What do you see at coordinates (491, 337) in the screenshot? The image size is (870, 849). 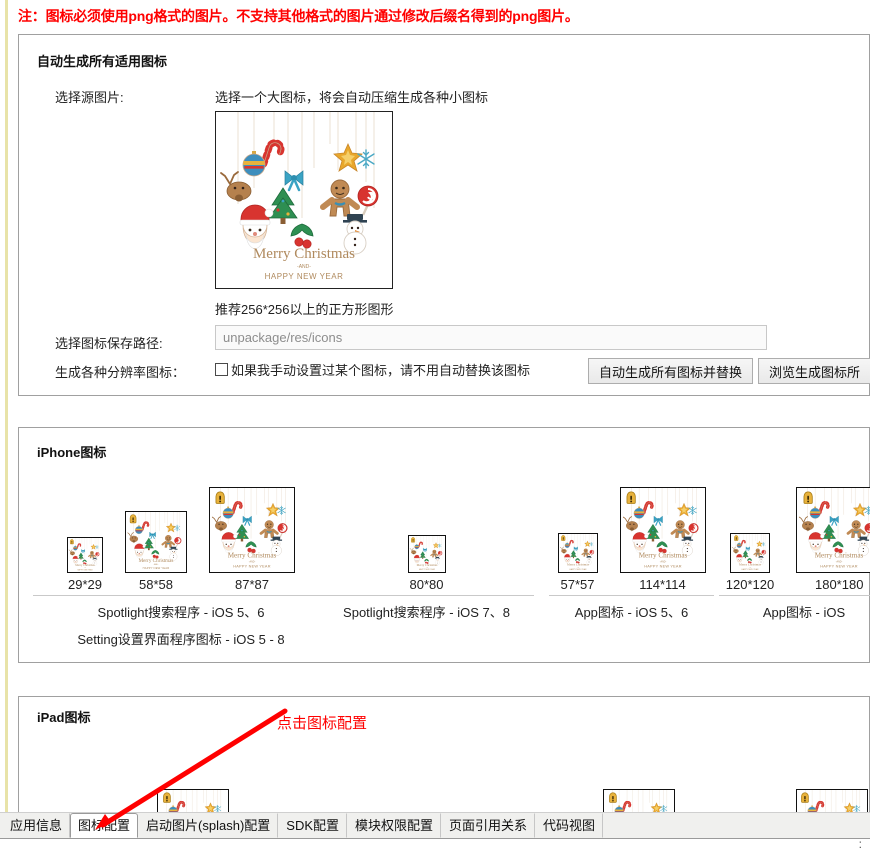 I see `save-path-input` at bounding box center [491, 337].